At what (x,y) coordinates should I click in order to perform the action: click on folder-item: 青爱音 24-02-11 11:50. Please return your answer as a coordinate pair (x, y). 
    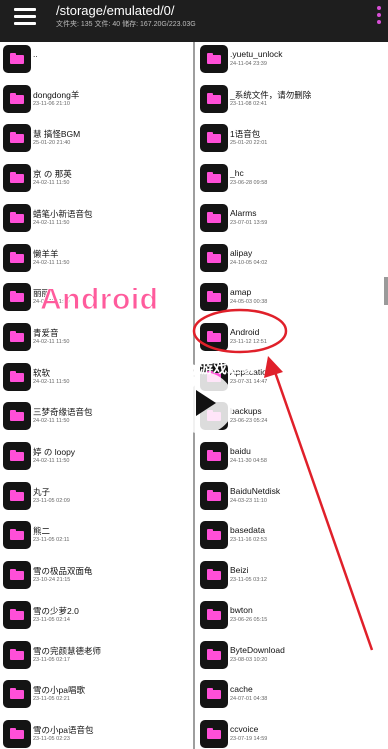
    Looking at the image, I should click on (96, 341).